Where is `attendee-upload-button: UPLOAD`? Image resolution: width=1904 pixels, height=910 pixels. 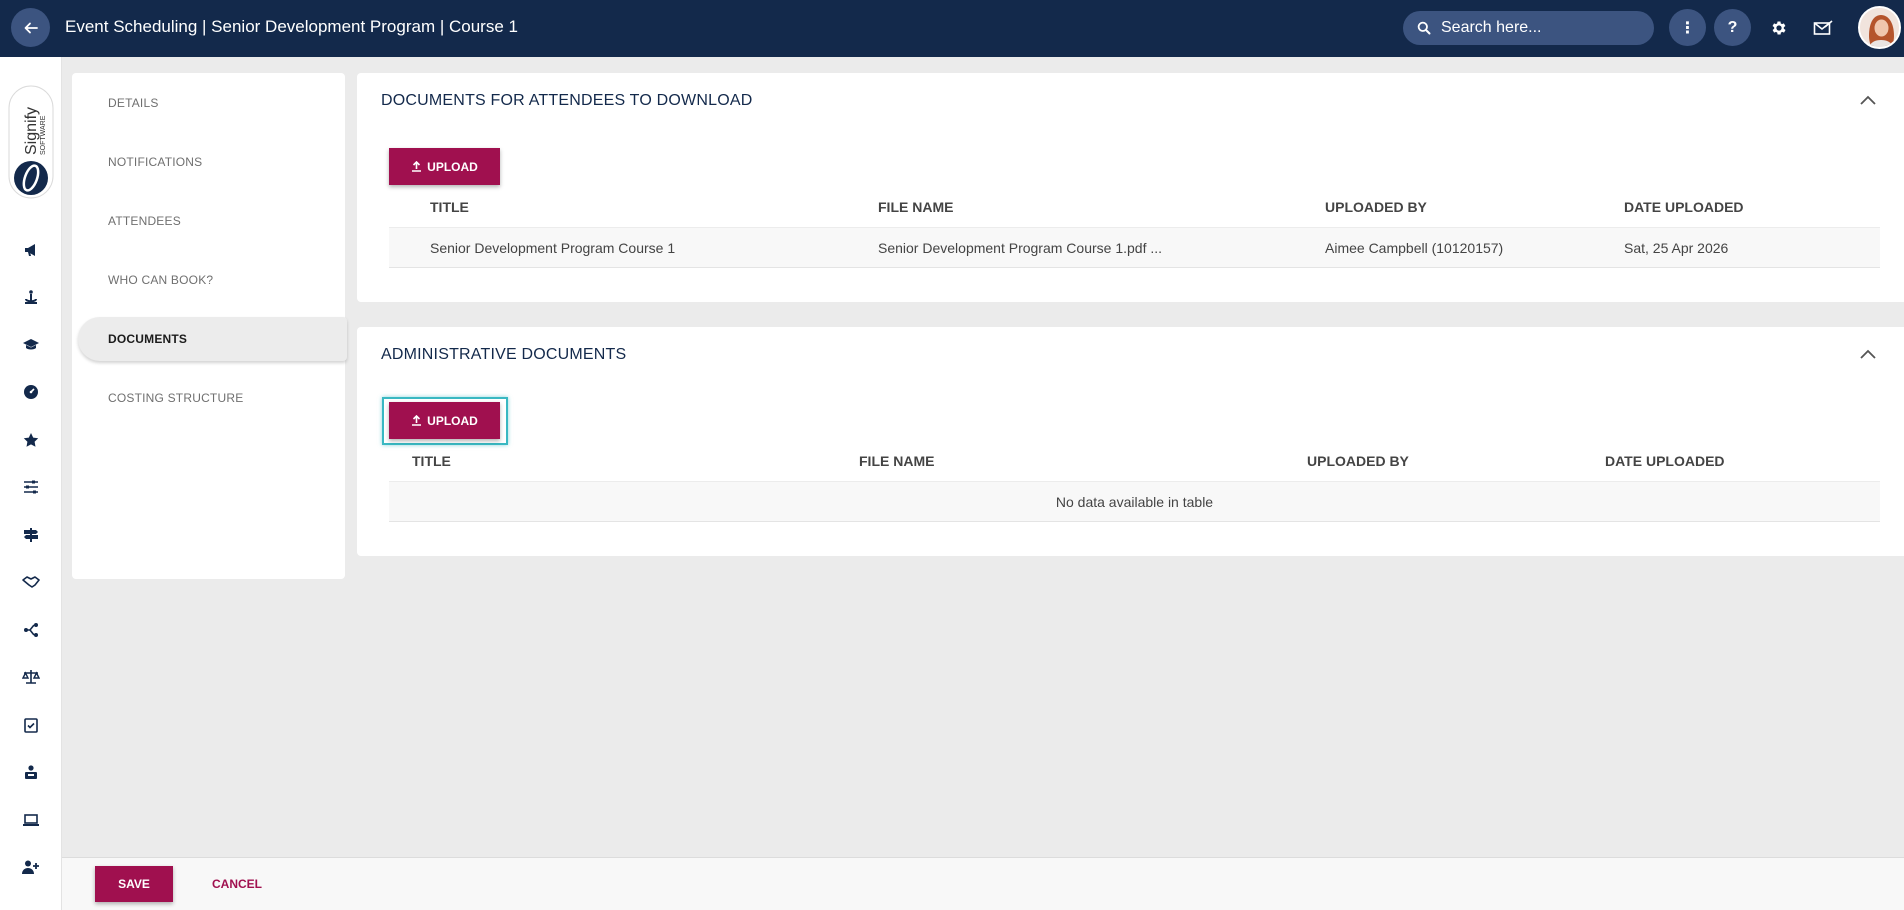 attendee-upload-button: UPLOAD is located at coordinates (444, 166).